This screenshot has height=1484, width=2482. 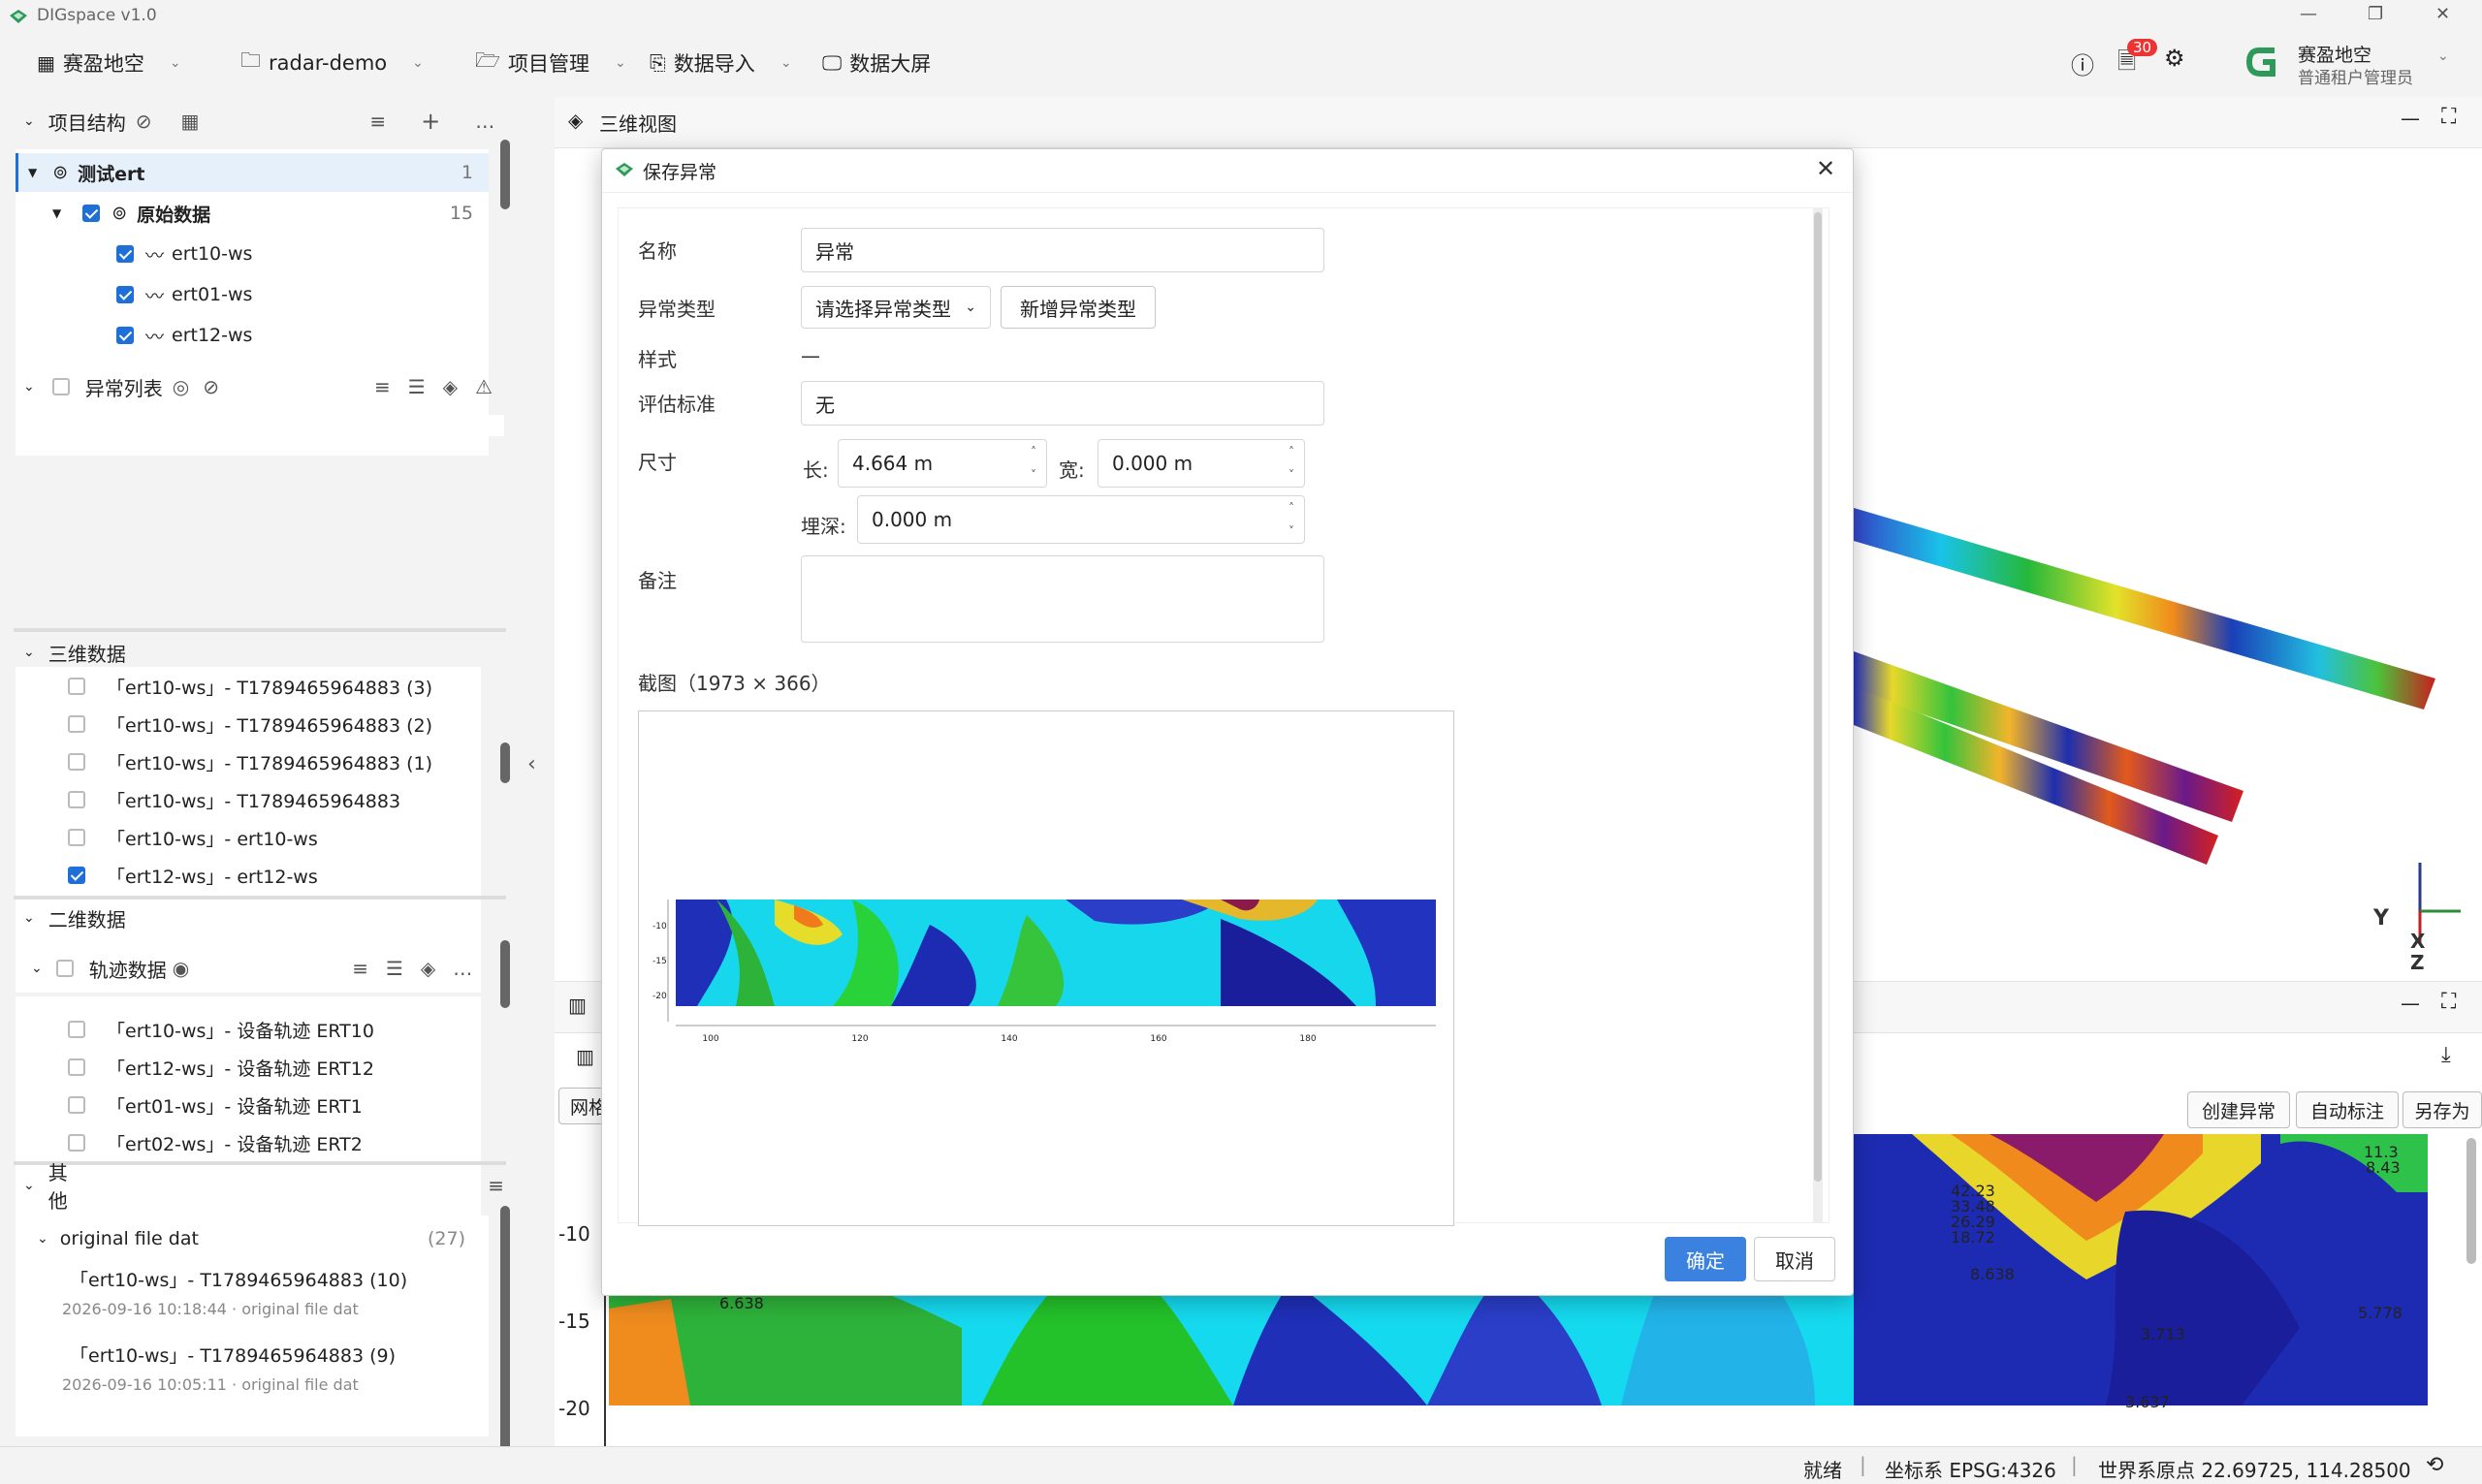 What do you see at coordinates (1291, 520) in the screenshot?
I see `depth-stepper: ˄ ˅` at bounding box center [1291, 520].